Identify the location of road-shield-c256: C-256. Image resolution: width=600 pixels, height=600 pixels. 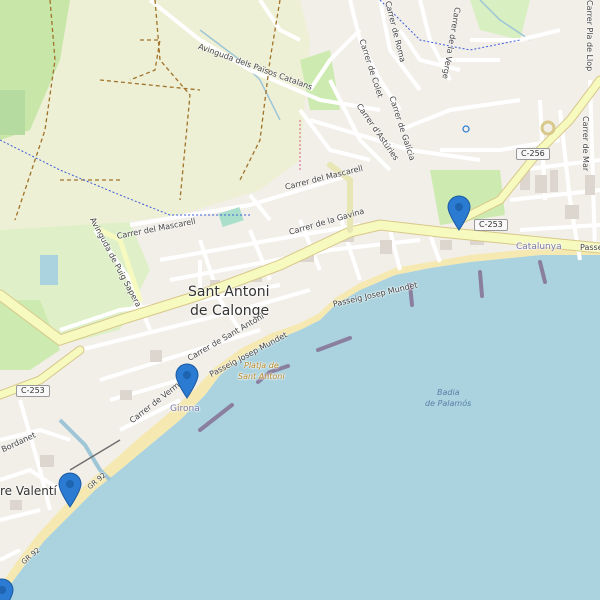
(533, 154).